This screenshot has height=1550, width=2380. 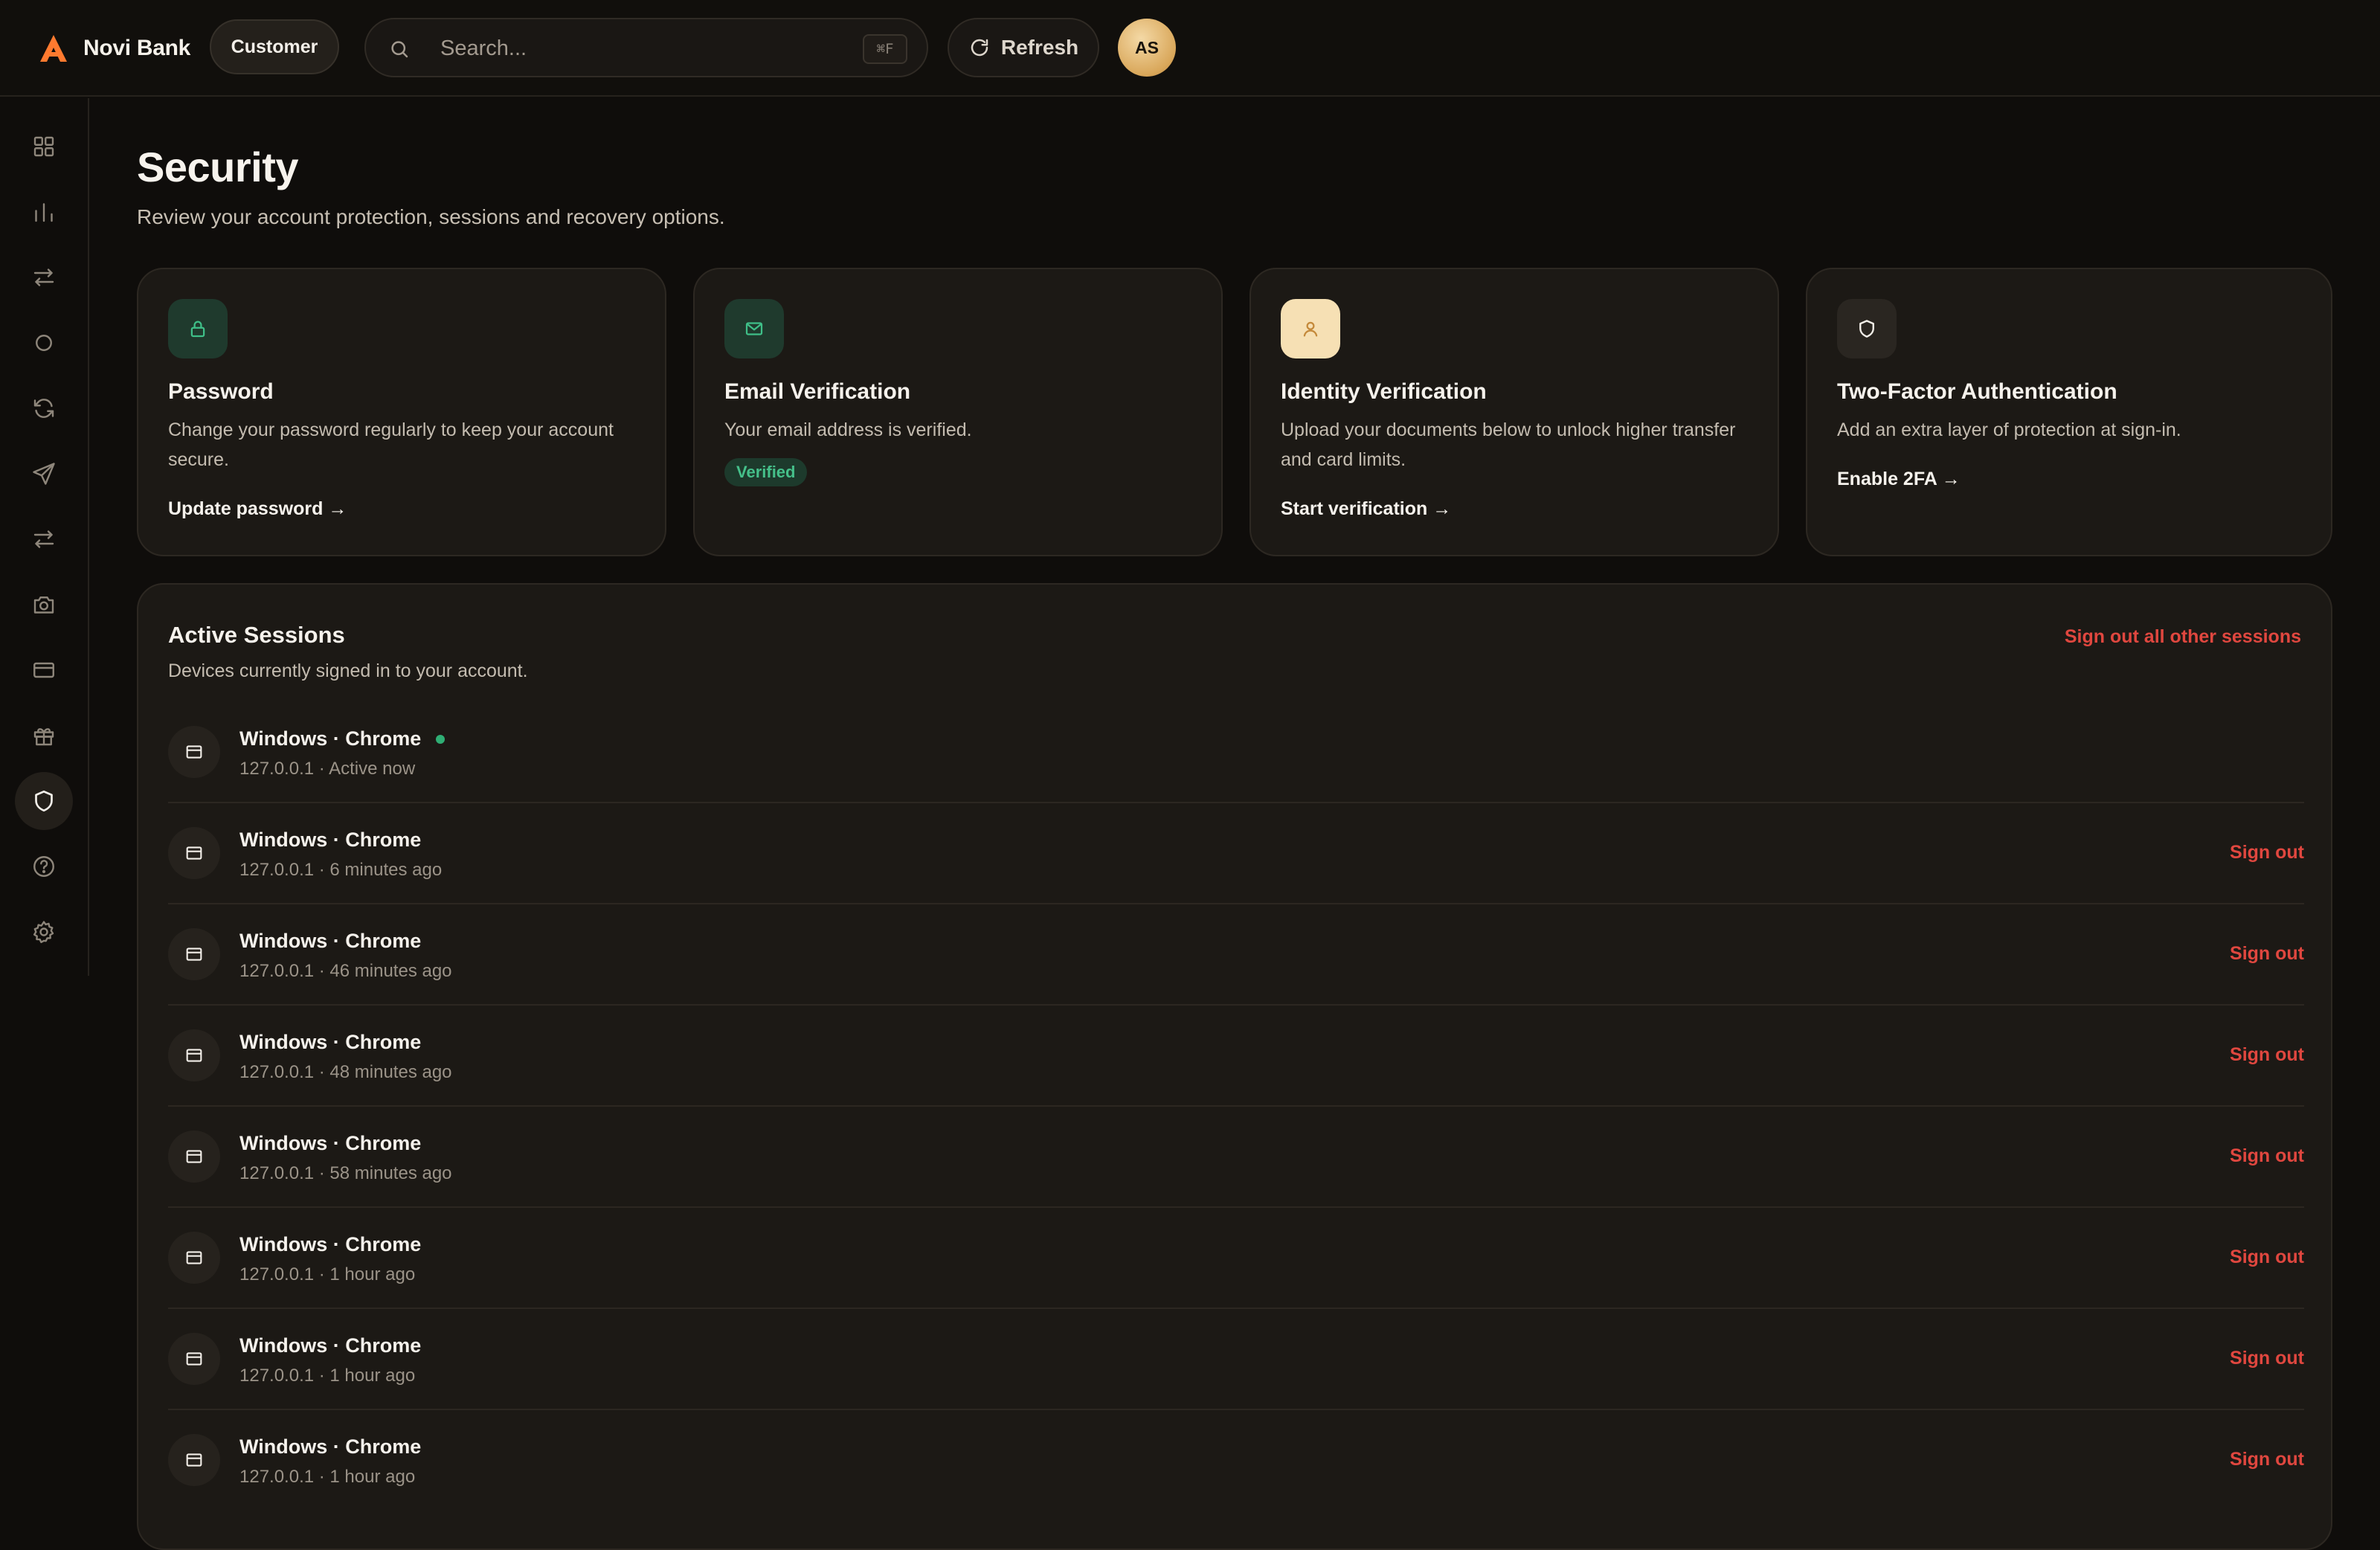 What do you see at coordinates (1384, 391) in the screenshot?
I see `card-title: Identity Verification` at bounding box center [1384, 391].